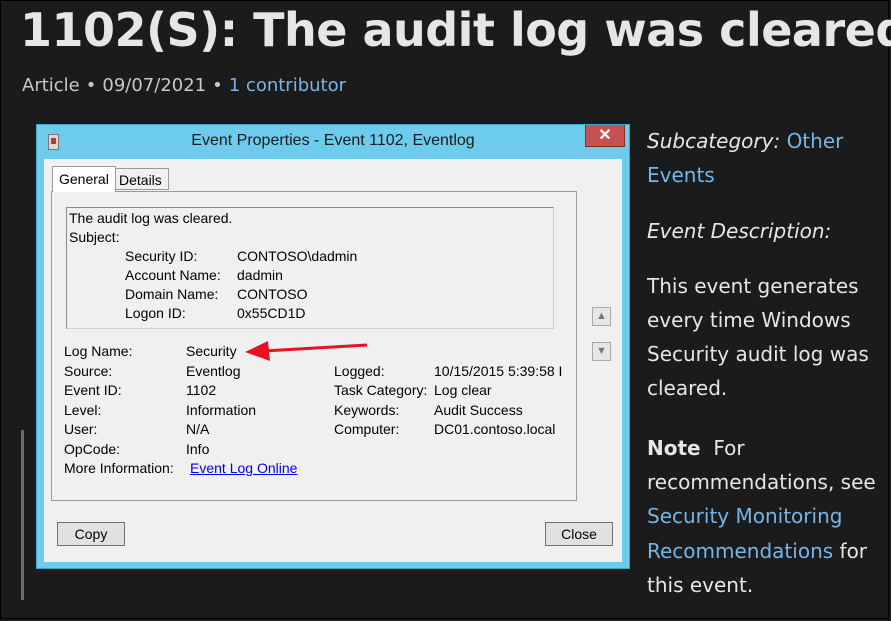  Describe the element at coordinates (740, 551) in the screenshot. I see `recommendations-link: Recommendations` at that location.